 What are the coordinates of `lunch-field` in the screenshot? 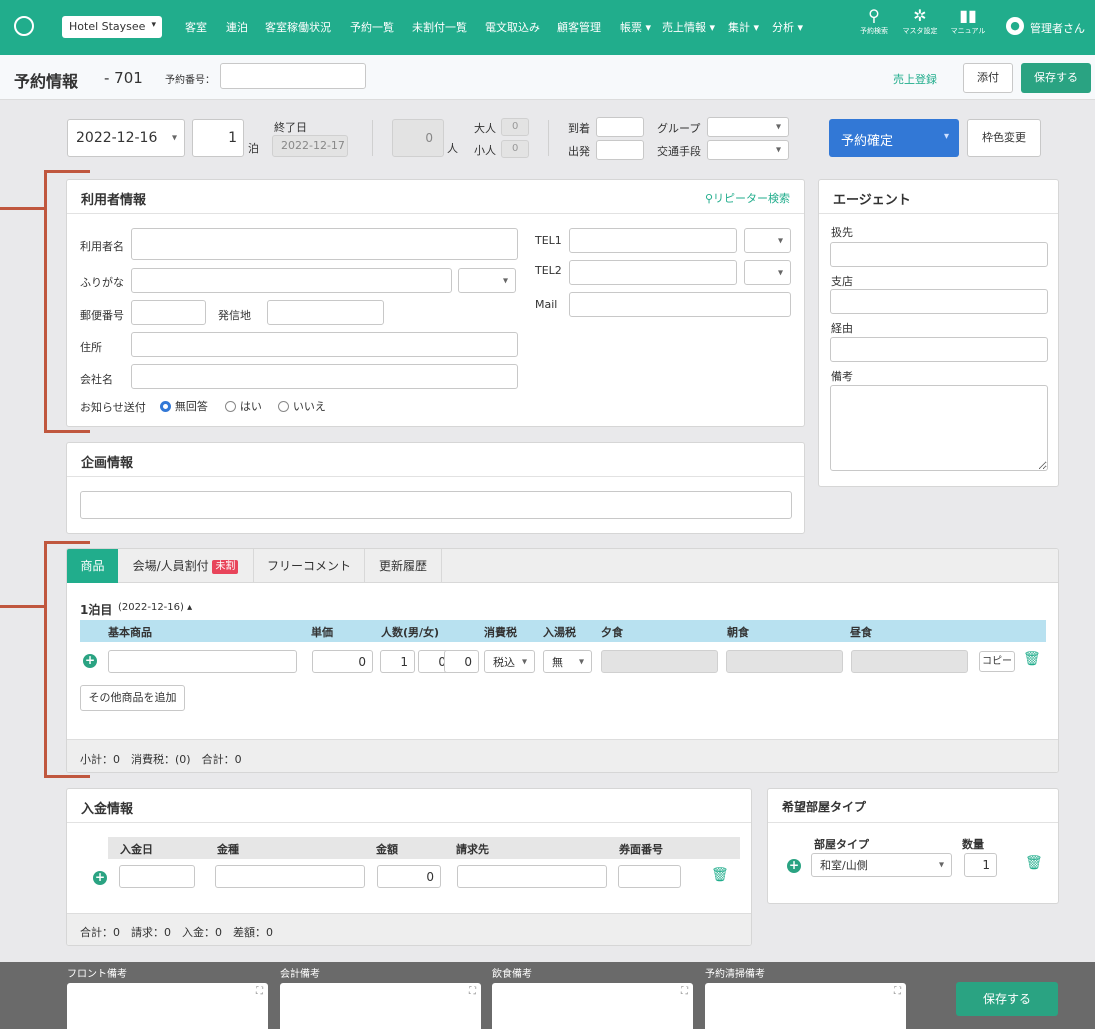 It's located at (909, 661).